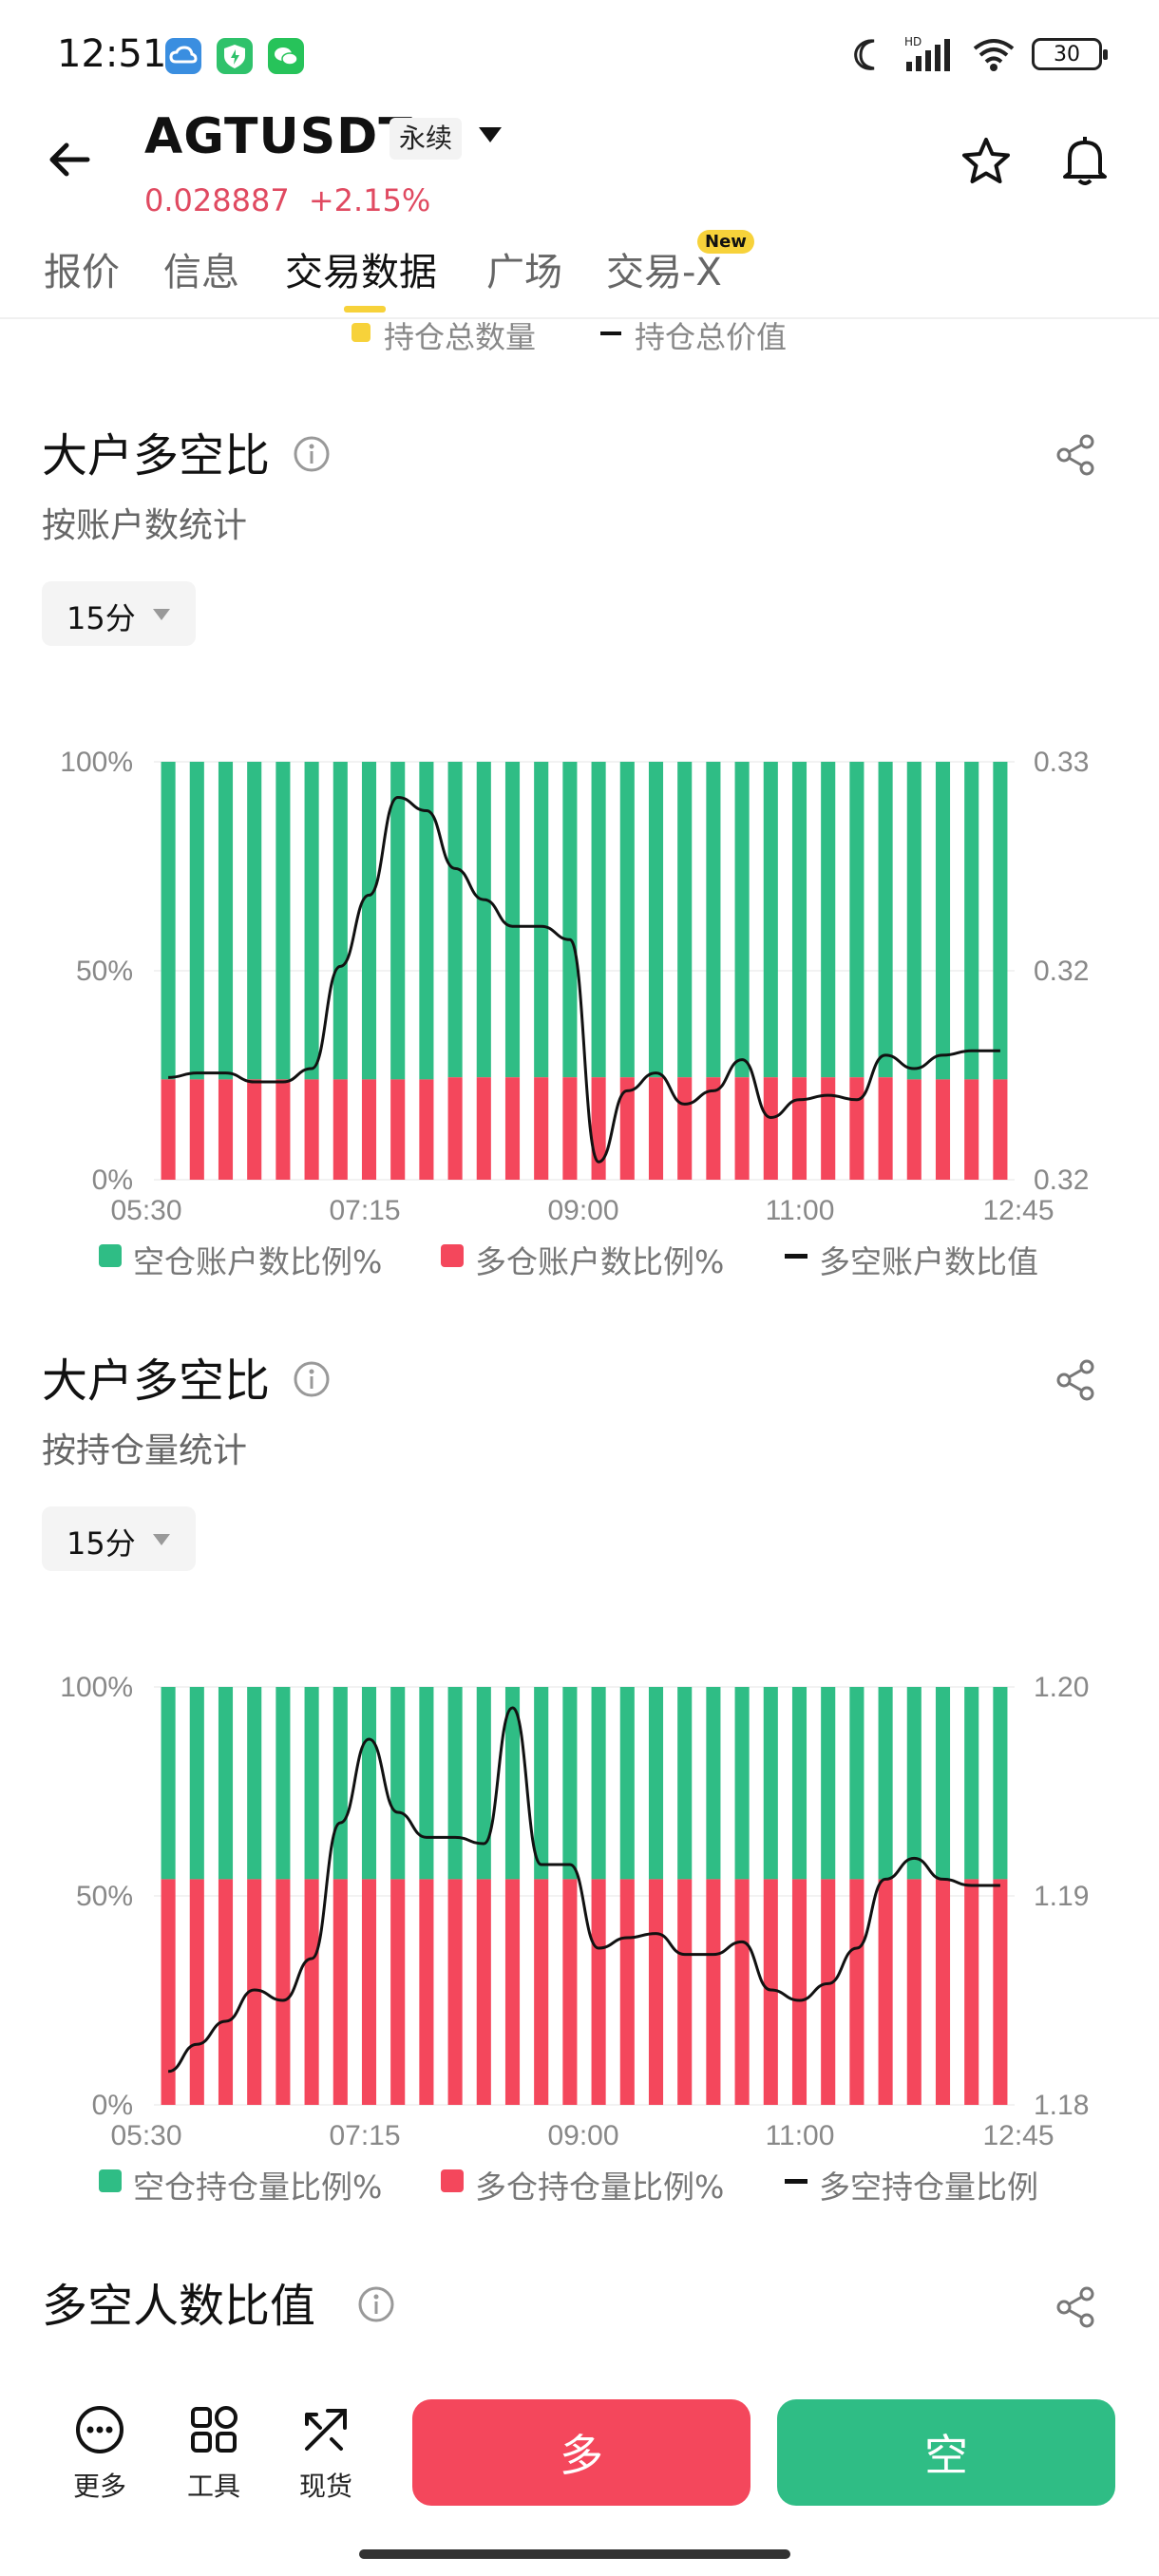 The width and height of the screenshot is (1159, 2576). Describe the element at coordinates (452, 2180) in the screenshot. I see `legend-swatch-long` at that location.